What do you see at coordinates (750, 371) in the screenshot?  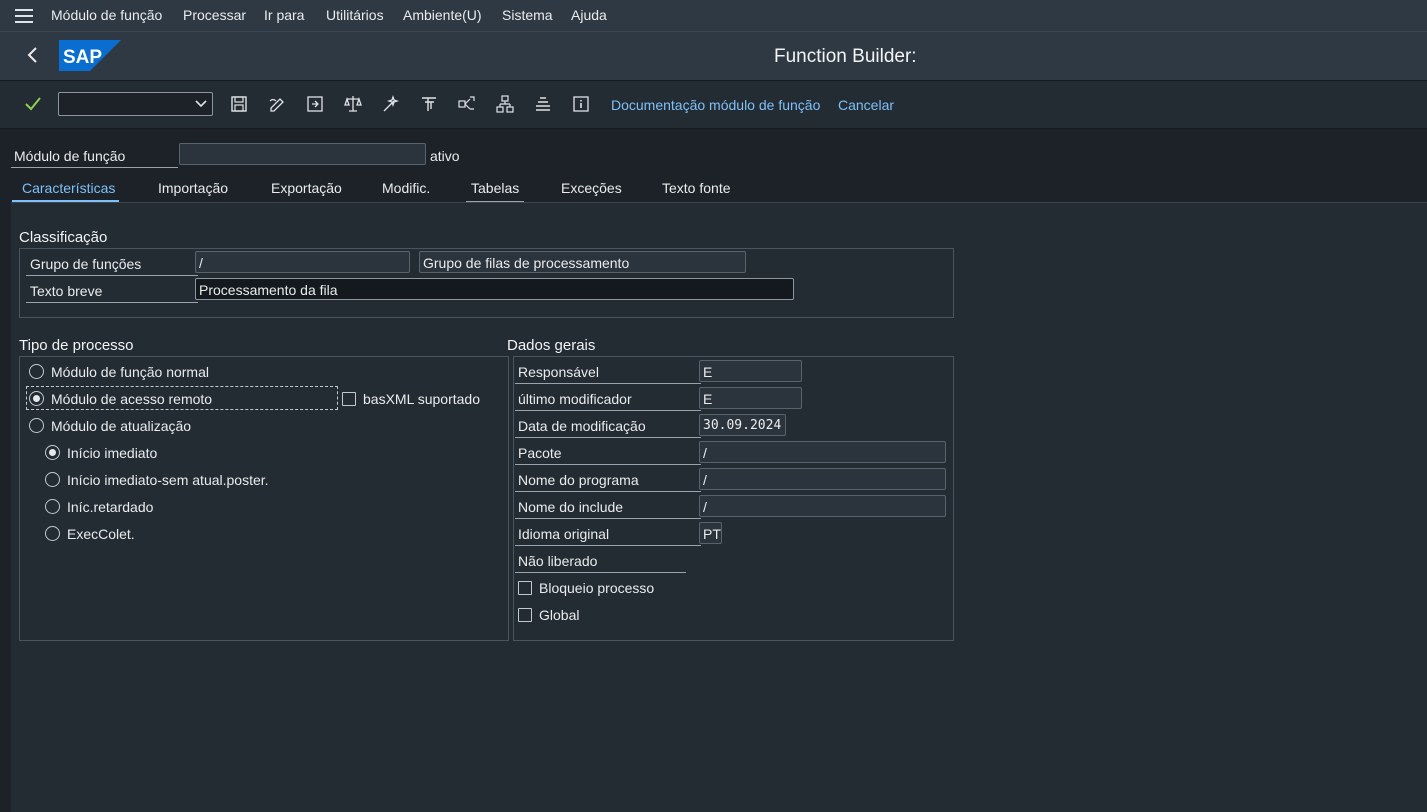 I see `responsible-field: E` at bounding box center [750, 371].